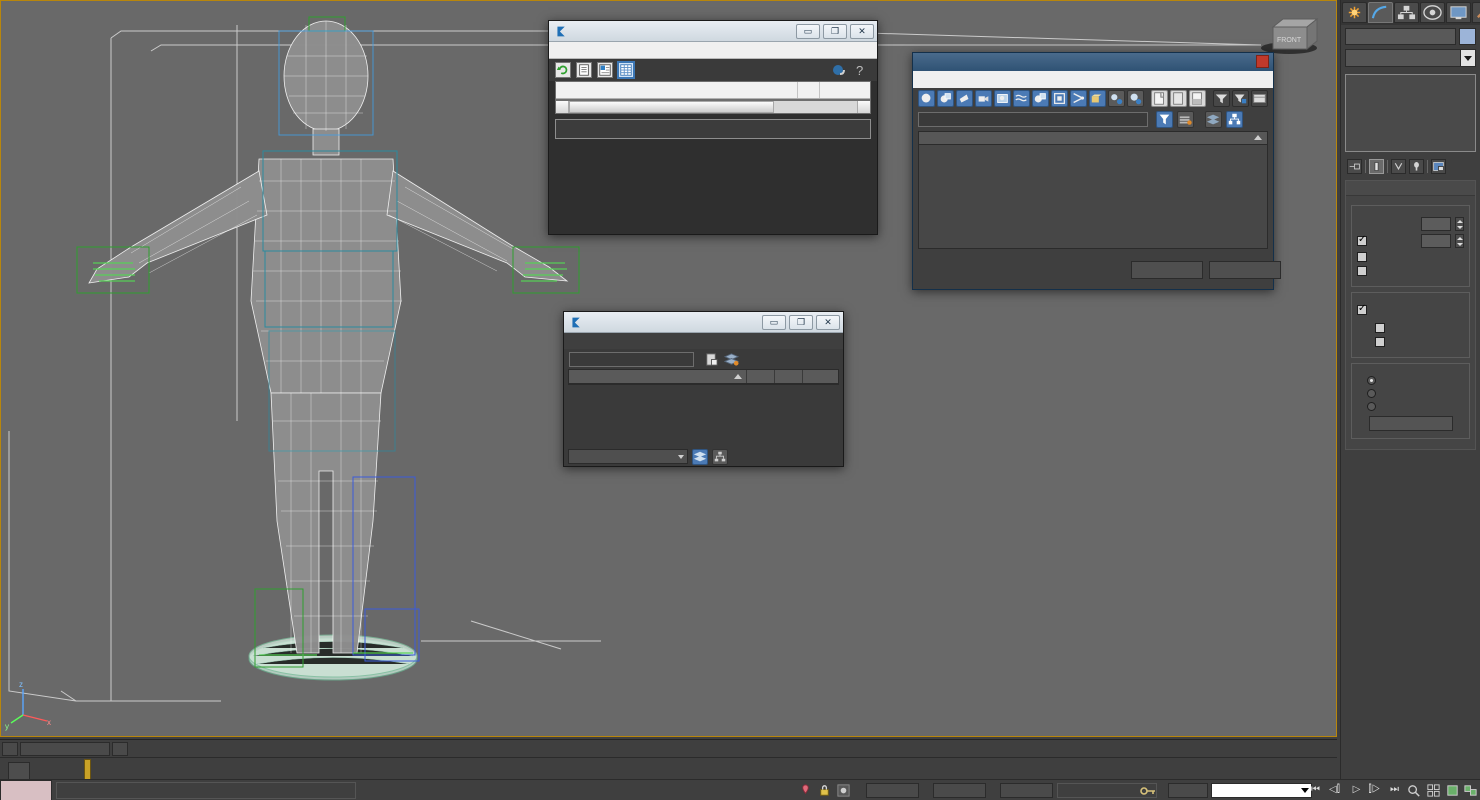  Describe the element at coordinates (703, 341) in the screenshot. I see `scene-explorer-menubar` at that location.